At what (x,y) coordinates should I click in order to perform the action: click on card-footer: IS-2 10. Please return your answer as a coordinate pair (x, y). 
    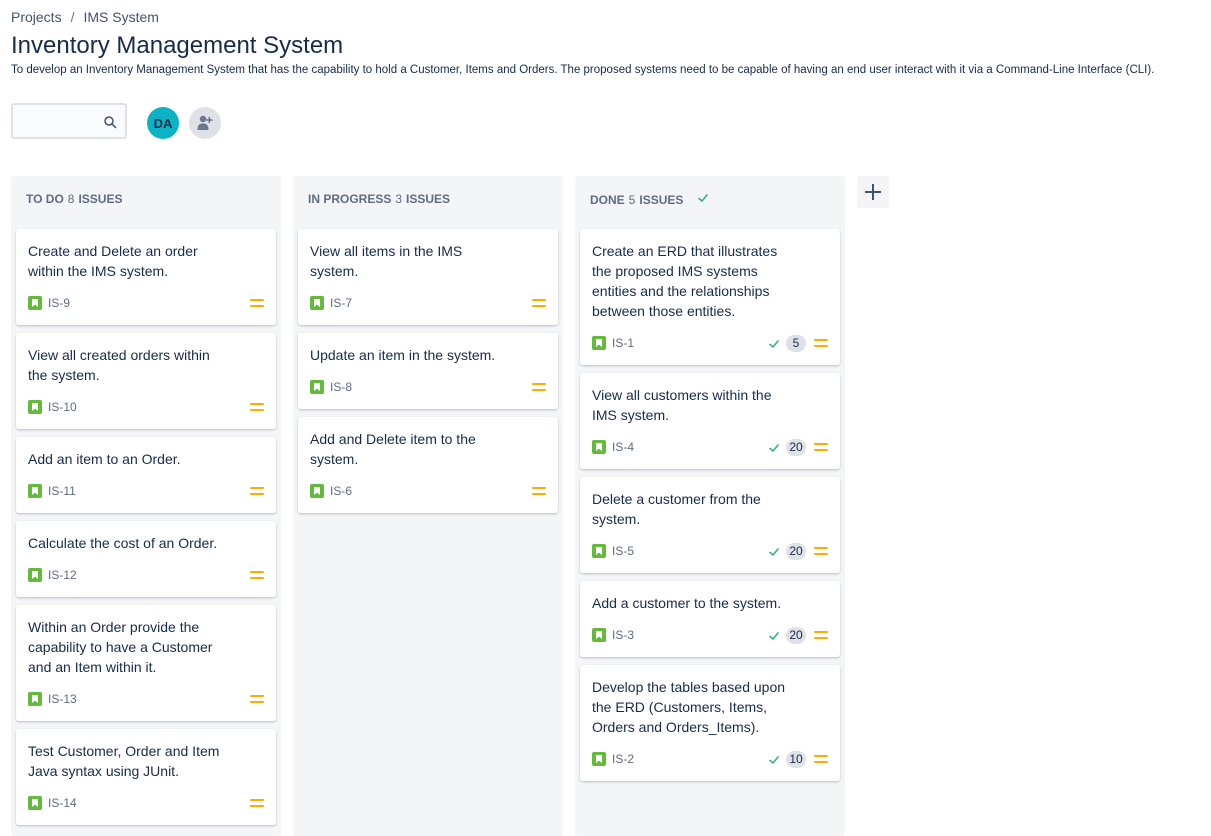
    Looking at the image, I should click on (710, 759).